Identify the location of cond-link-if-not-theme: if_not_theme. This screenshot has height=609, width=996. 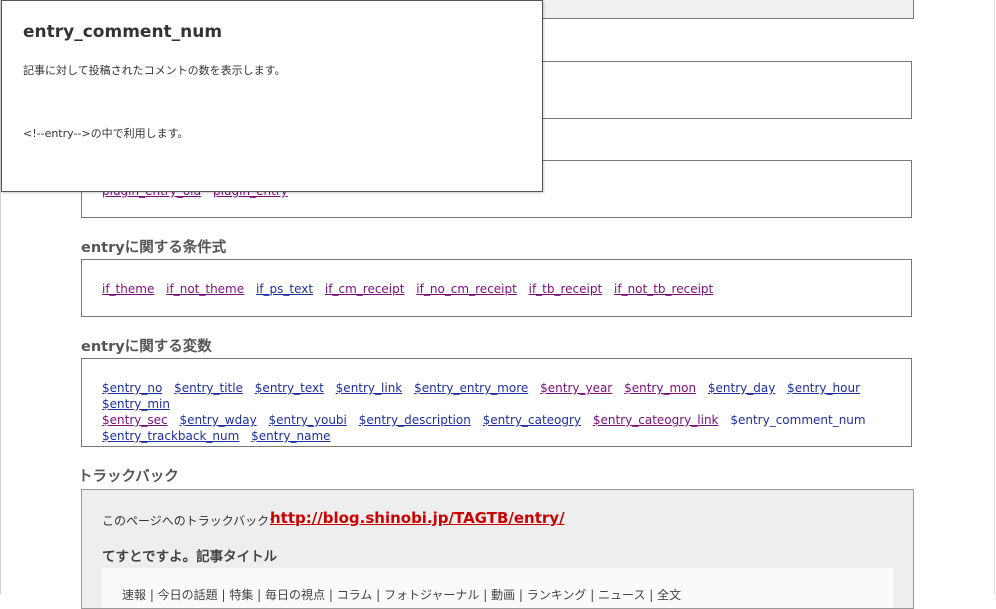
(205, 289).